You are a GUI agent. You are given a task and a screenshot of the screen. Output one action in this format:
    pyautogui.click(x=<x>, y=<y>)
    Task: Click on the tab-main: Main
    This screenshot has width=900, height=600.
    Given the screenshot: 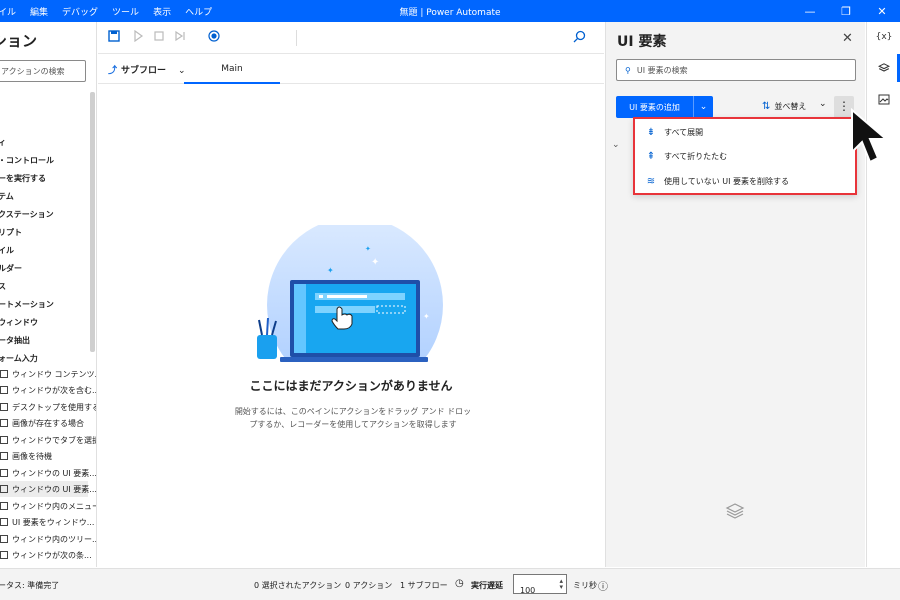 What is the action you would take?
    pyautogui.click(x=232, y=69)
    